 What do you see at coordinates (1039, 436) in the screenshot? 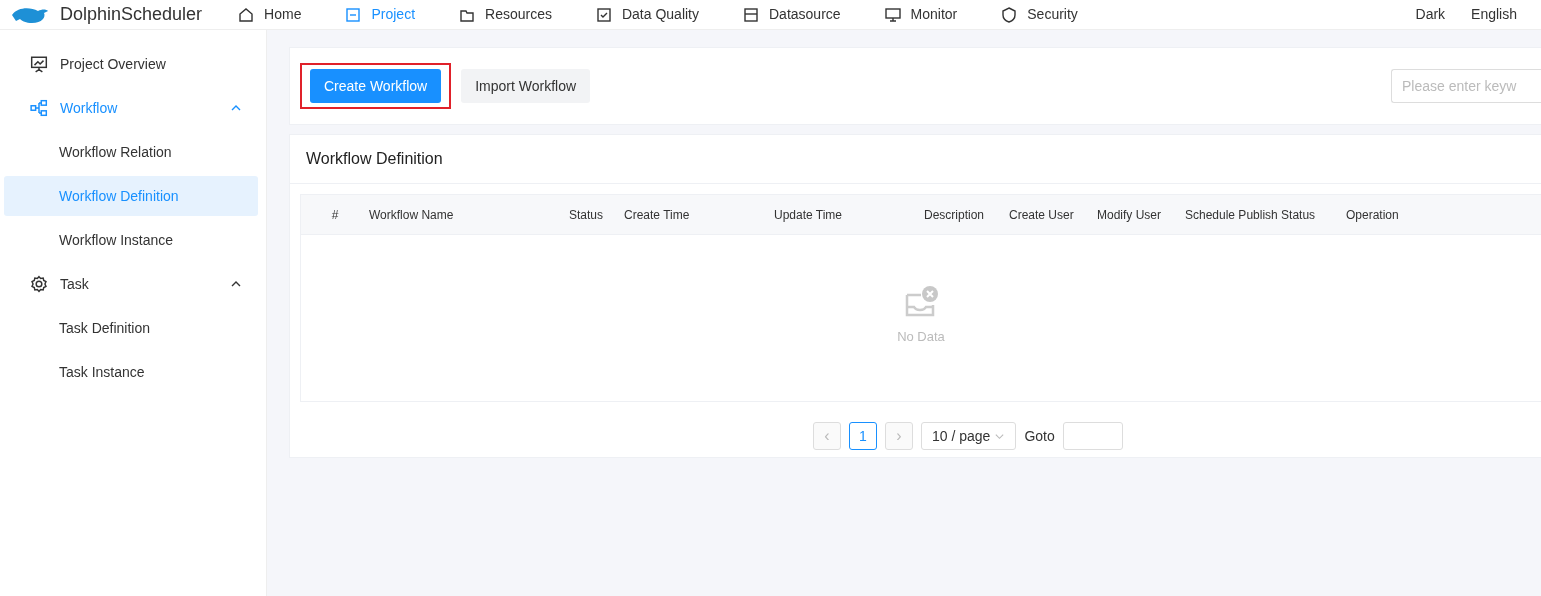
I see `goto-label: Goto` at bounding box center [1039, 436].